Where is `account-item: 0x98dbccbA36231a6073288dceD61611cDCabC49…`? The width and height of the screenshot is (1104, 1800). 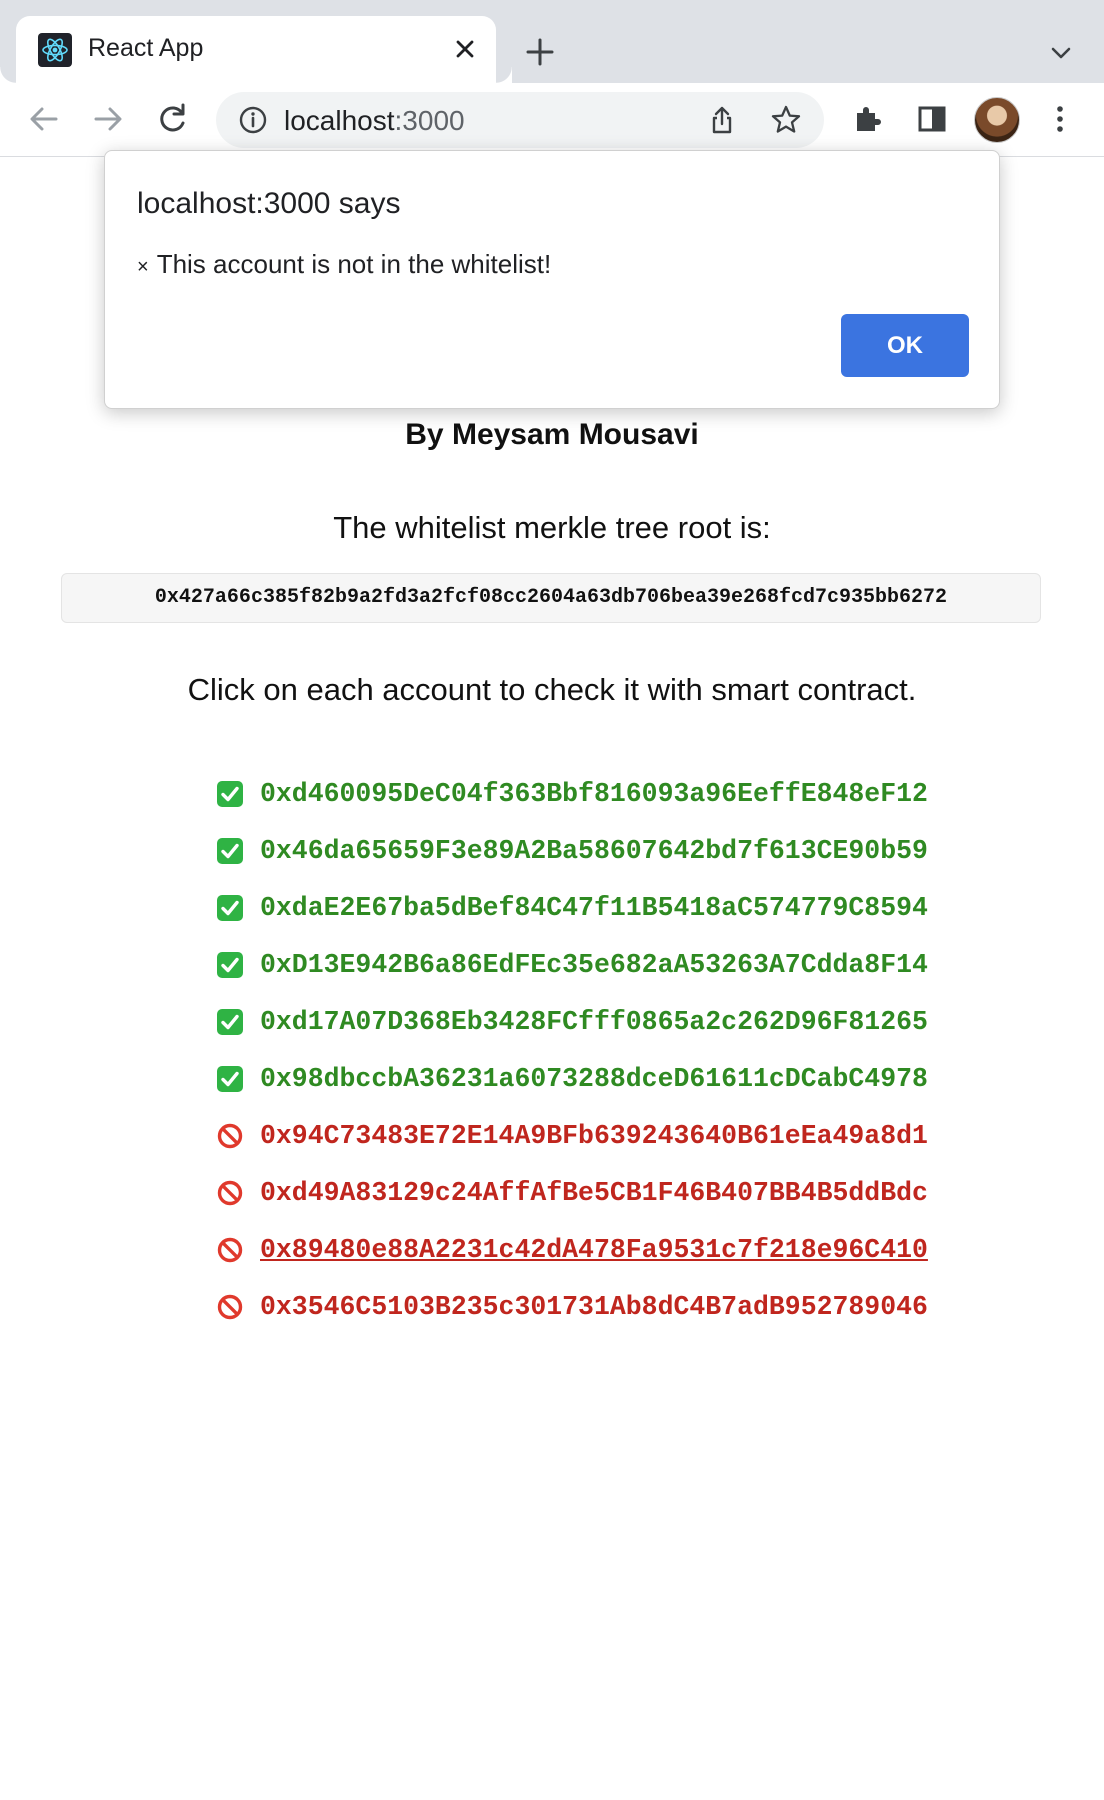 account-item: 0x98dbccbA36231a6073288dceD61611cDCabC49… is located at coordinates (572, 1078).